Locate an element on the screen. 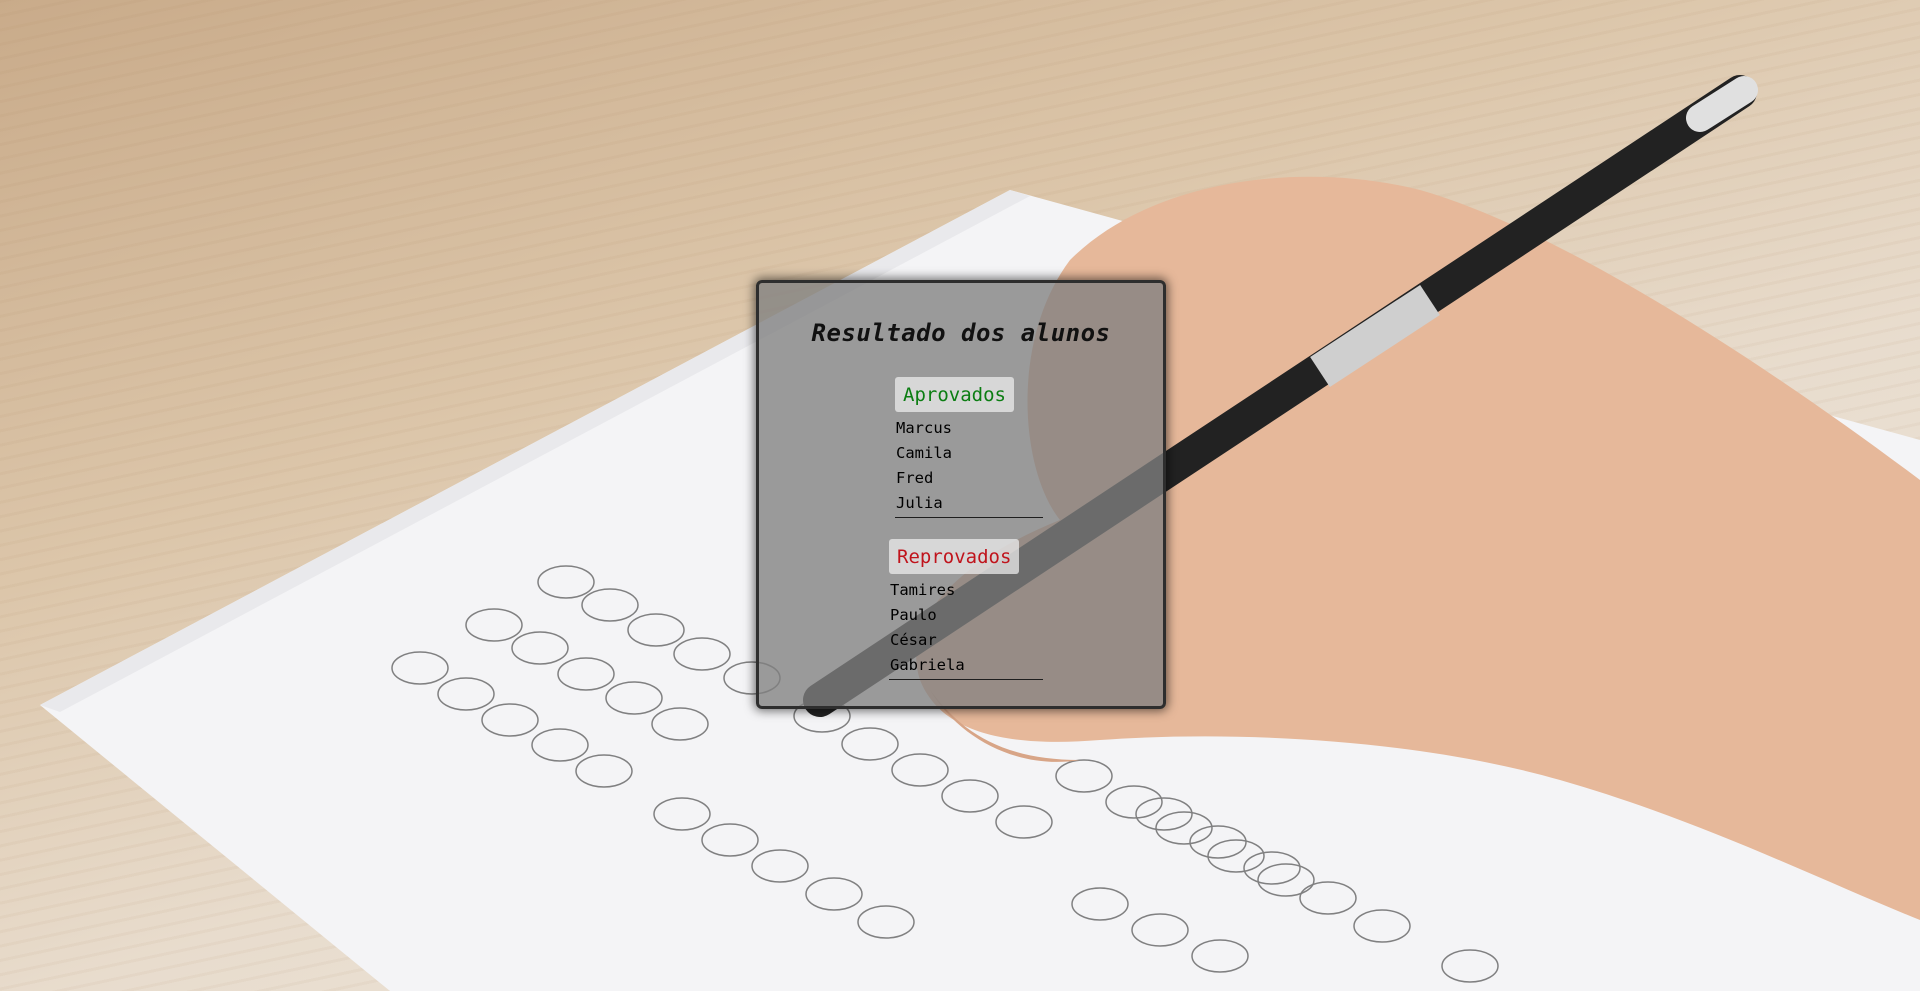  approved-heading: Aprovados is located at coordinates (954, 394).